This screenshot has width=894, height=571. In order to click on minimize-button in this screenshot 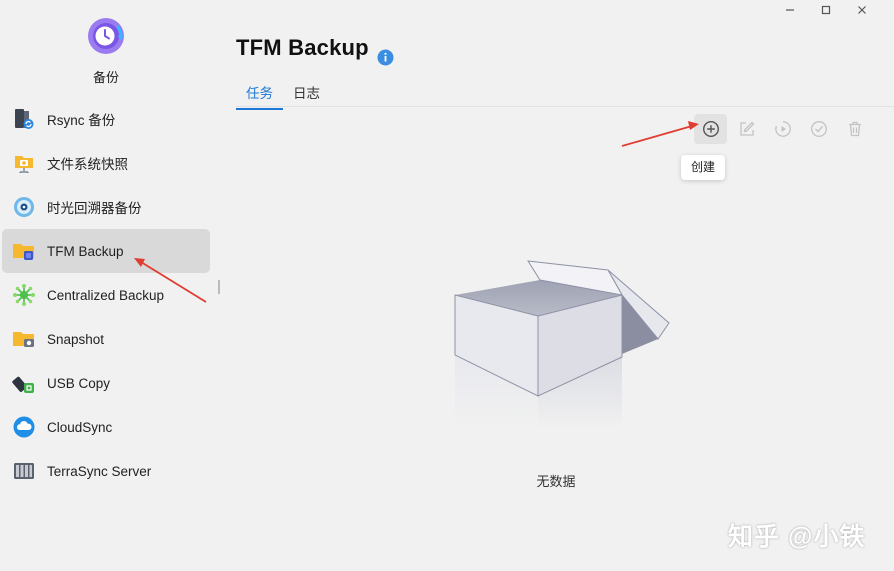, I will do `click(790, 10)`.